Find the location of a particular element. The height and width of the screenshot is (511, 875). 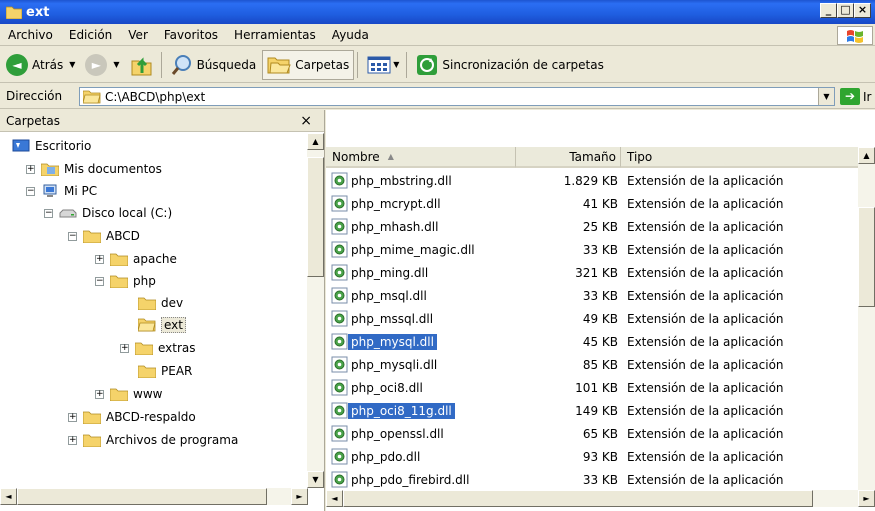

file-name-cell: php_mysqli.dll is located at coordinates (385, 365).